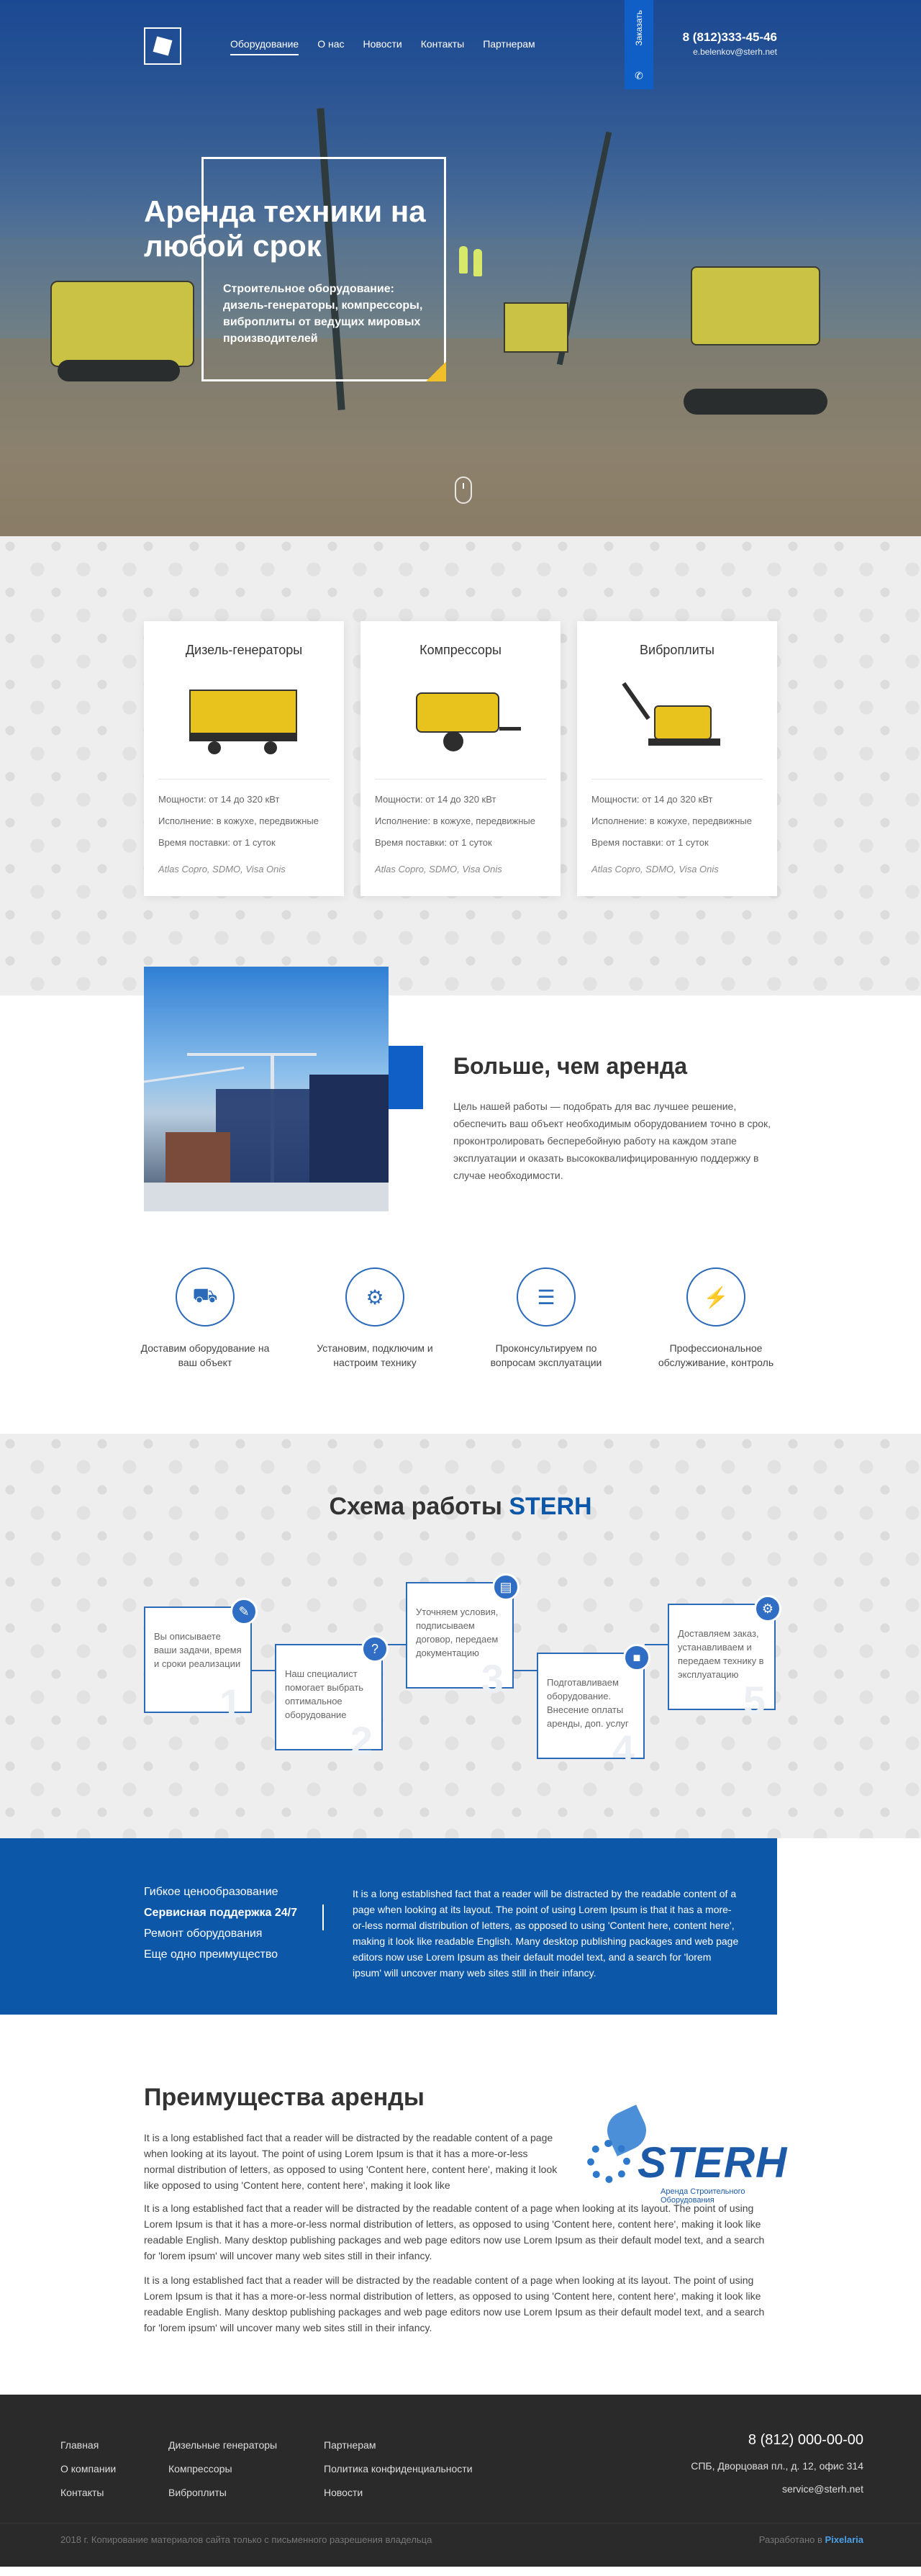 This screenshot has width=921, height=2576. Describe the element at coordinates (730, 37) in the screenshot. I see `header-phone: 8 (812)333-45-46` at that location.